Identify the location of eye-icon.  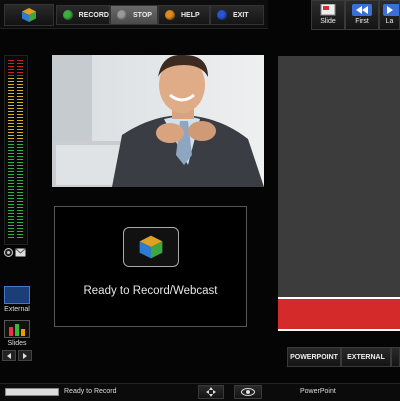
(248, 392).